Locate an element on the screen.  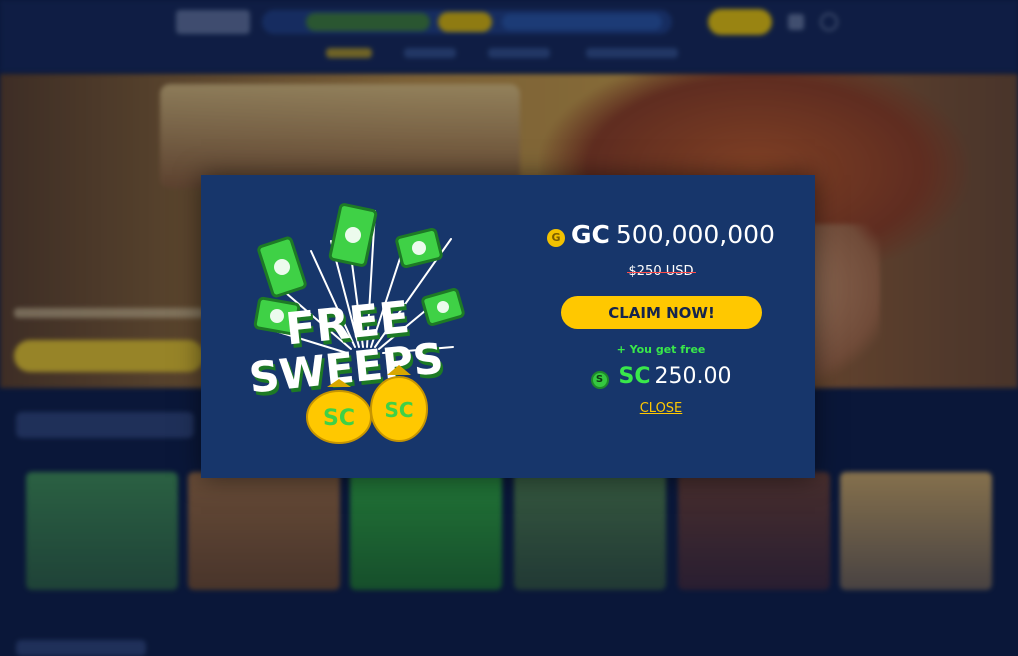
gold-coin-icon: G is located at coordinates (556, 238).